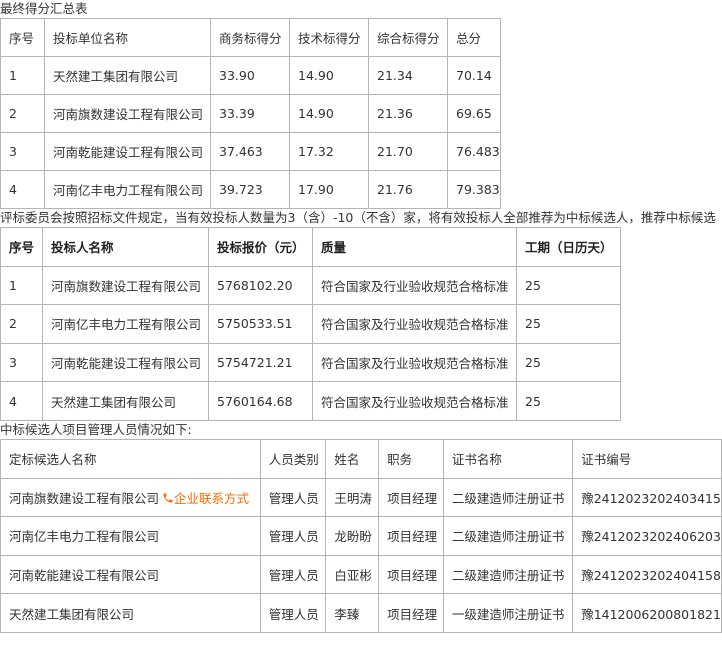 The height and width of the screenshot is (656, 722). I want to click on column-header: 姓名, so click(352, 458).